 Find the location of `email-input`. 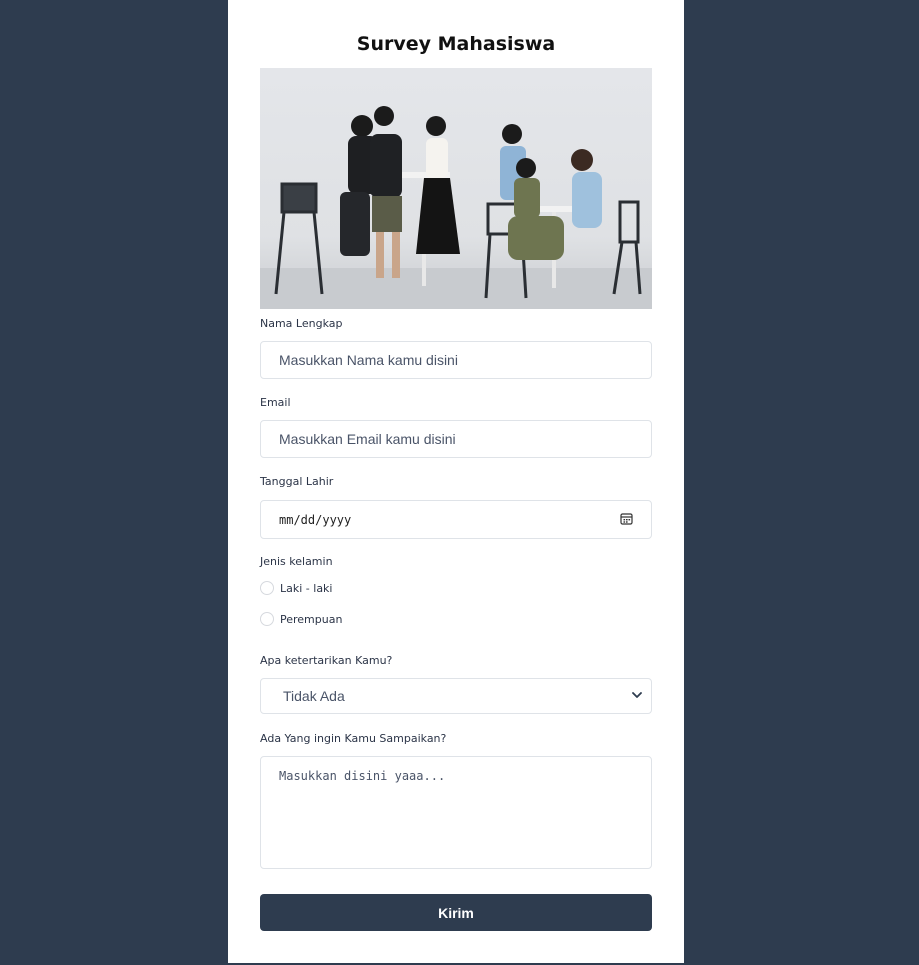

email-input is located at coordinates (456, 439).